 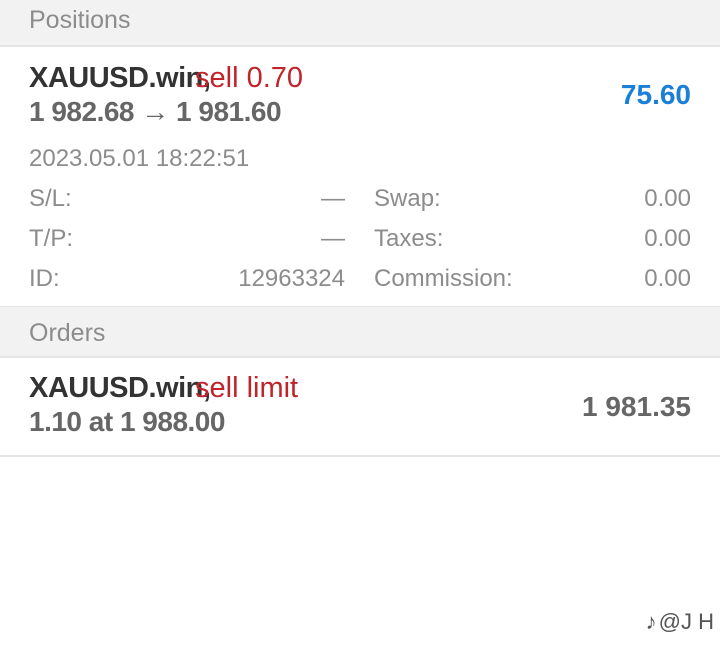 What do you see at coordinates (333, 238) in the screenshot?
I see `tp-value: —` at bounding box center [333, 238].